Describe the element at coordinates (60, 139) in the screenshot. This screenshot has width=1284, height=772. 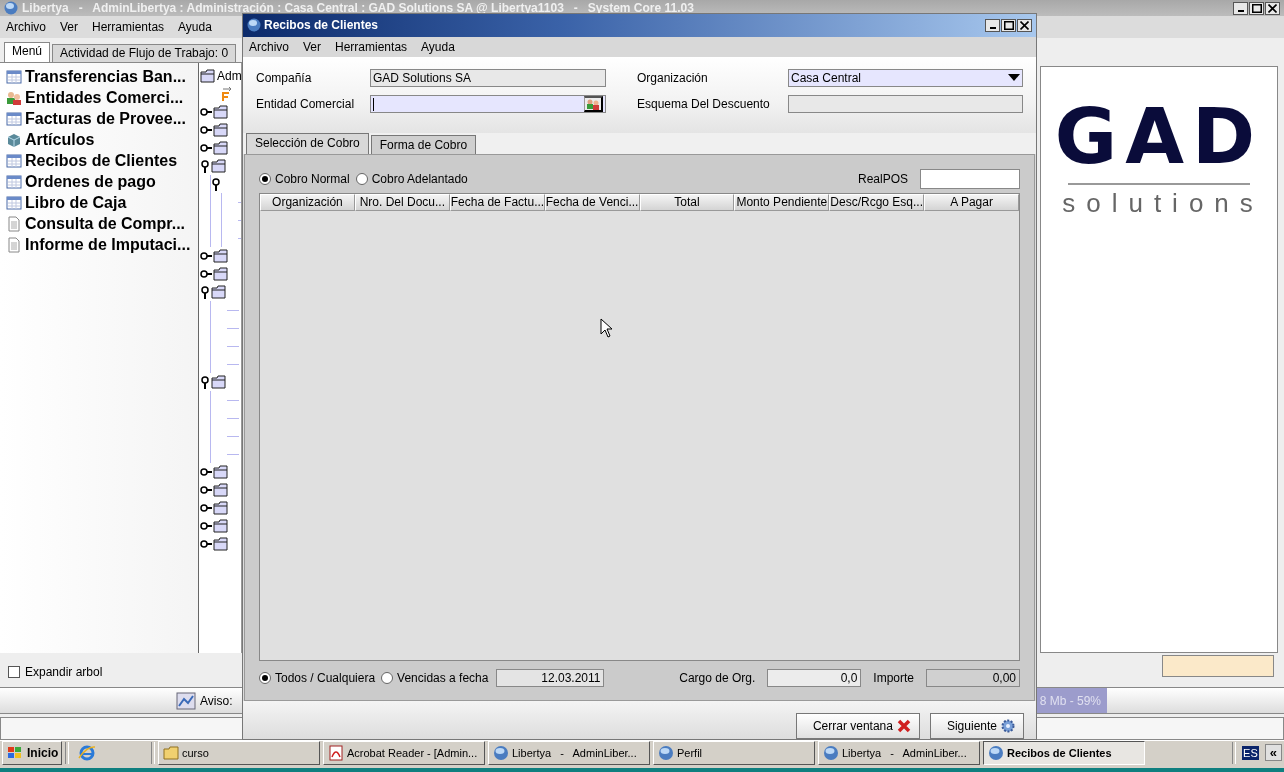
I see `menu-entry: Artículos` at that location.